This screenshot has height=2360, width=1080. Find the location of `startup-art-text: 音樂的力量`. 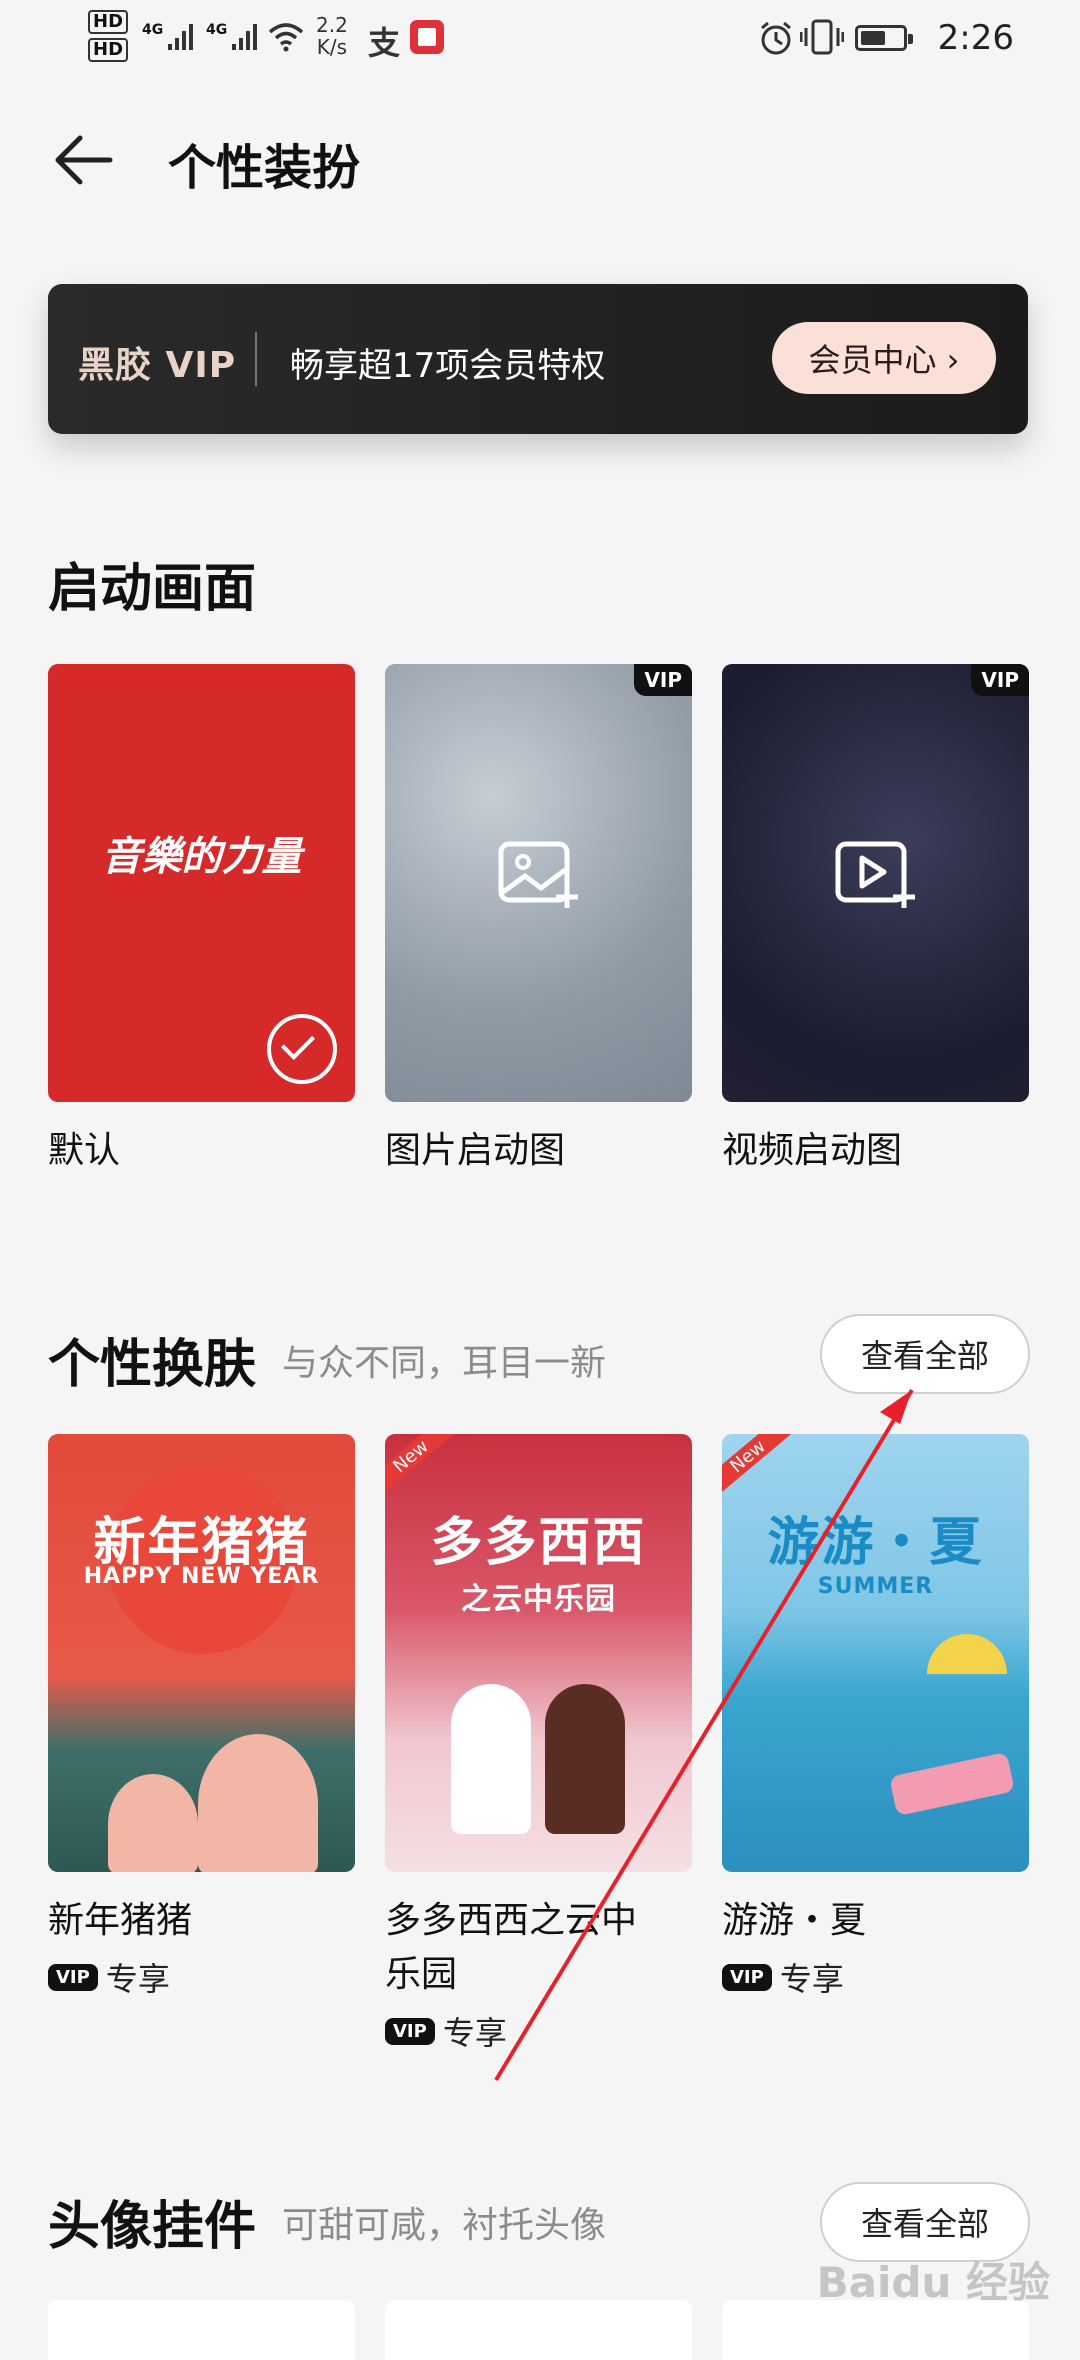

startup-art-text: 音樂的力量 is located at coordinates (201, 857).